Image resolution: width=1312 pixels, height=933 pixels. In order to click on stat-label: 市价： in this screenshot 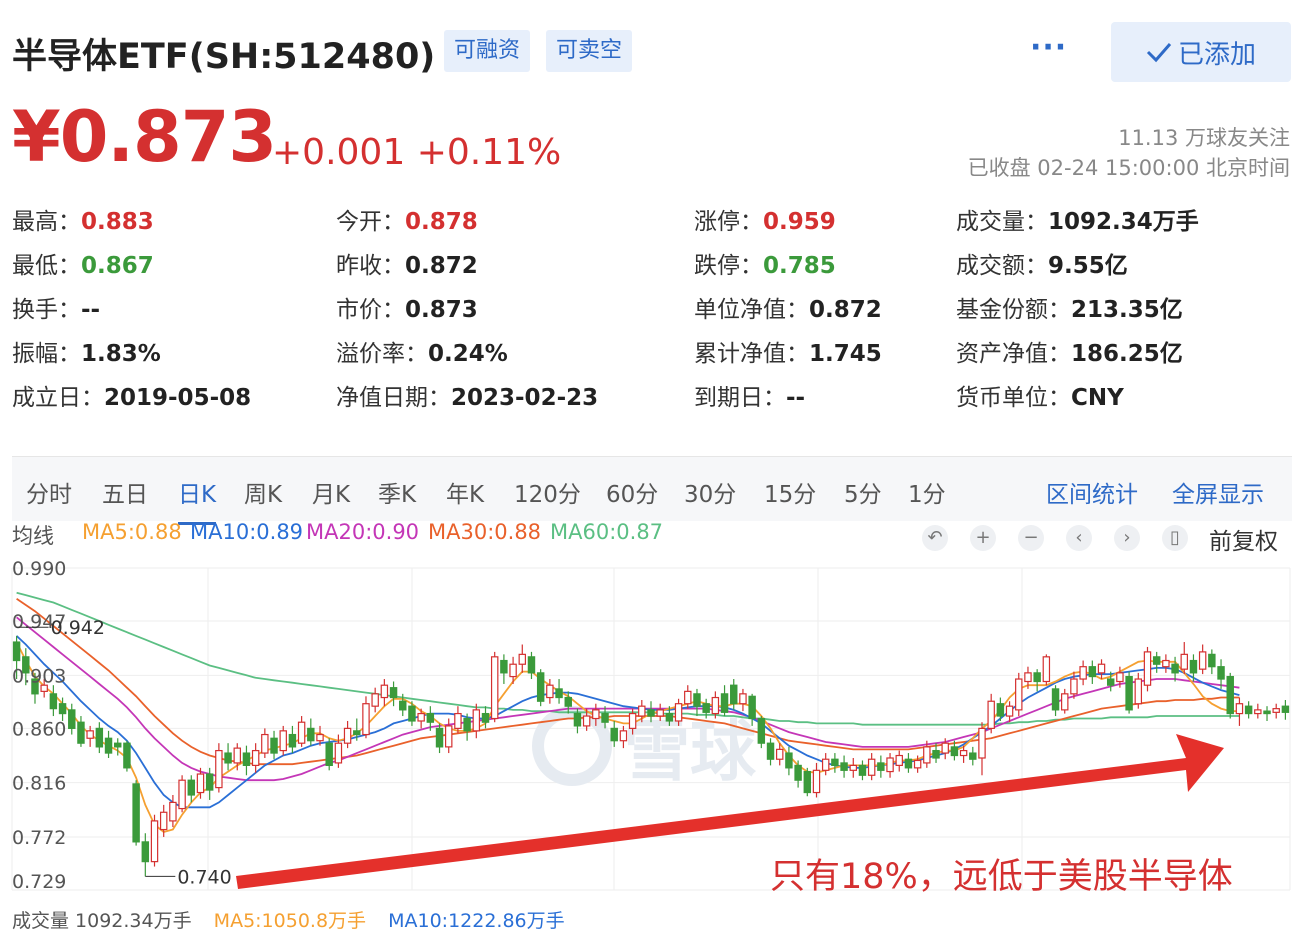, I will do `click(370, 310)`.